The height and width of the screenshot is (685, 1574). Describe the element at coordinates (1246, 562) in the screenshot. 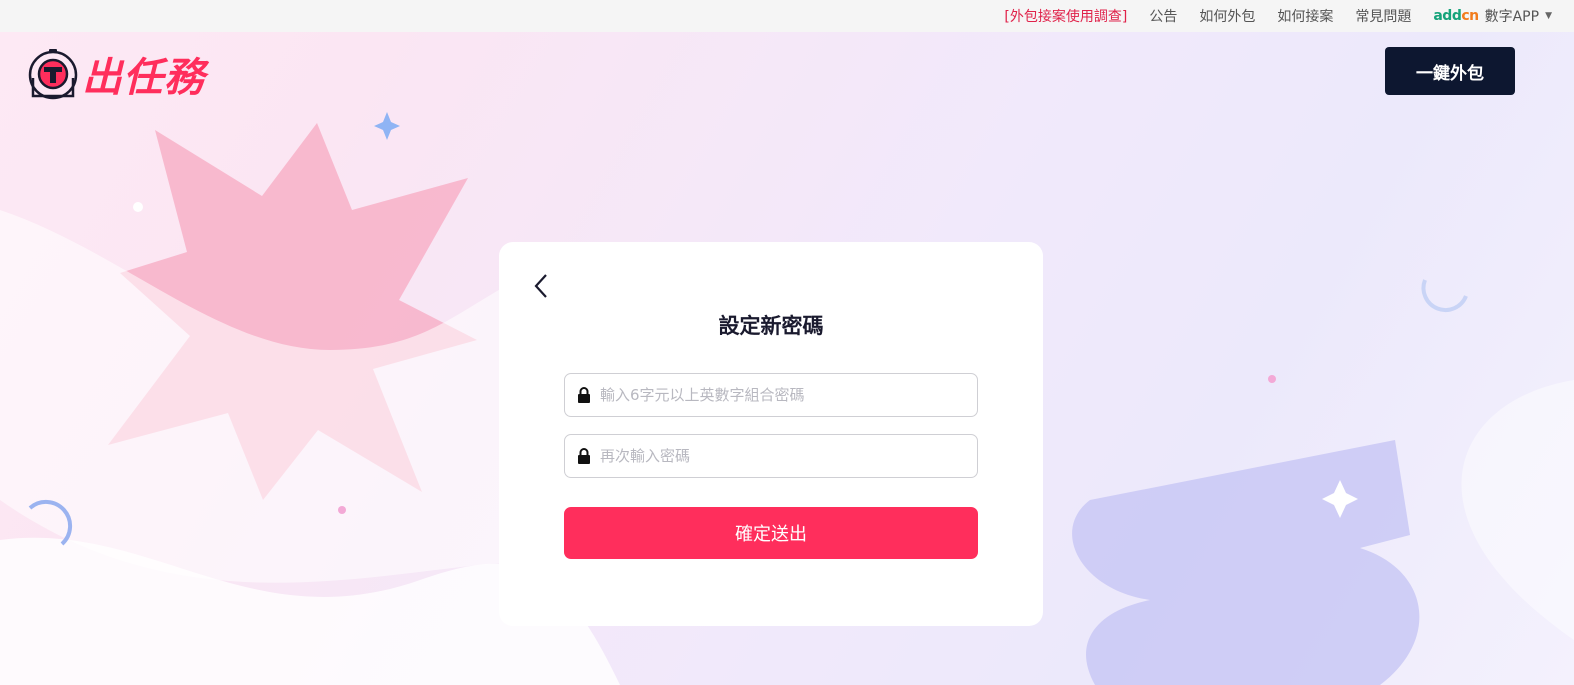

I see `purple-s-shape` at that location.